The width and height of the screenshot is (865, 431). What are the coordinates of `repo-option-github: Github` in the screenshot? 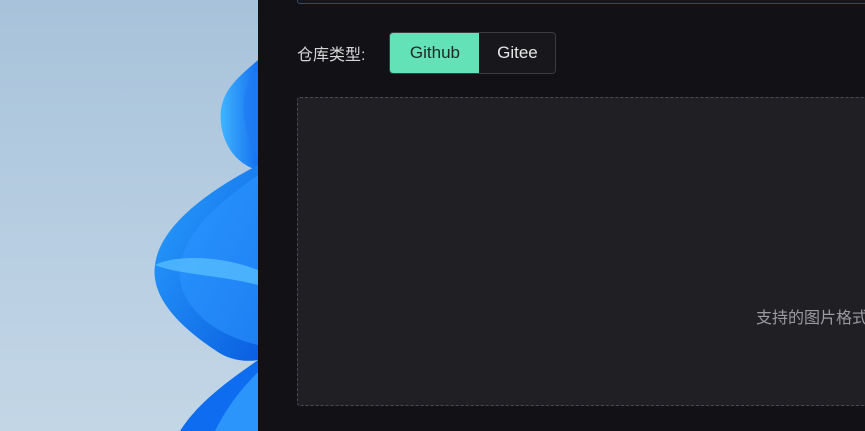 It's located at (435, 53).